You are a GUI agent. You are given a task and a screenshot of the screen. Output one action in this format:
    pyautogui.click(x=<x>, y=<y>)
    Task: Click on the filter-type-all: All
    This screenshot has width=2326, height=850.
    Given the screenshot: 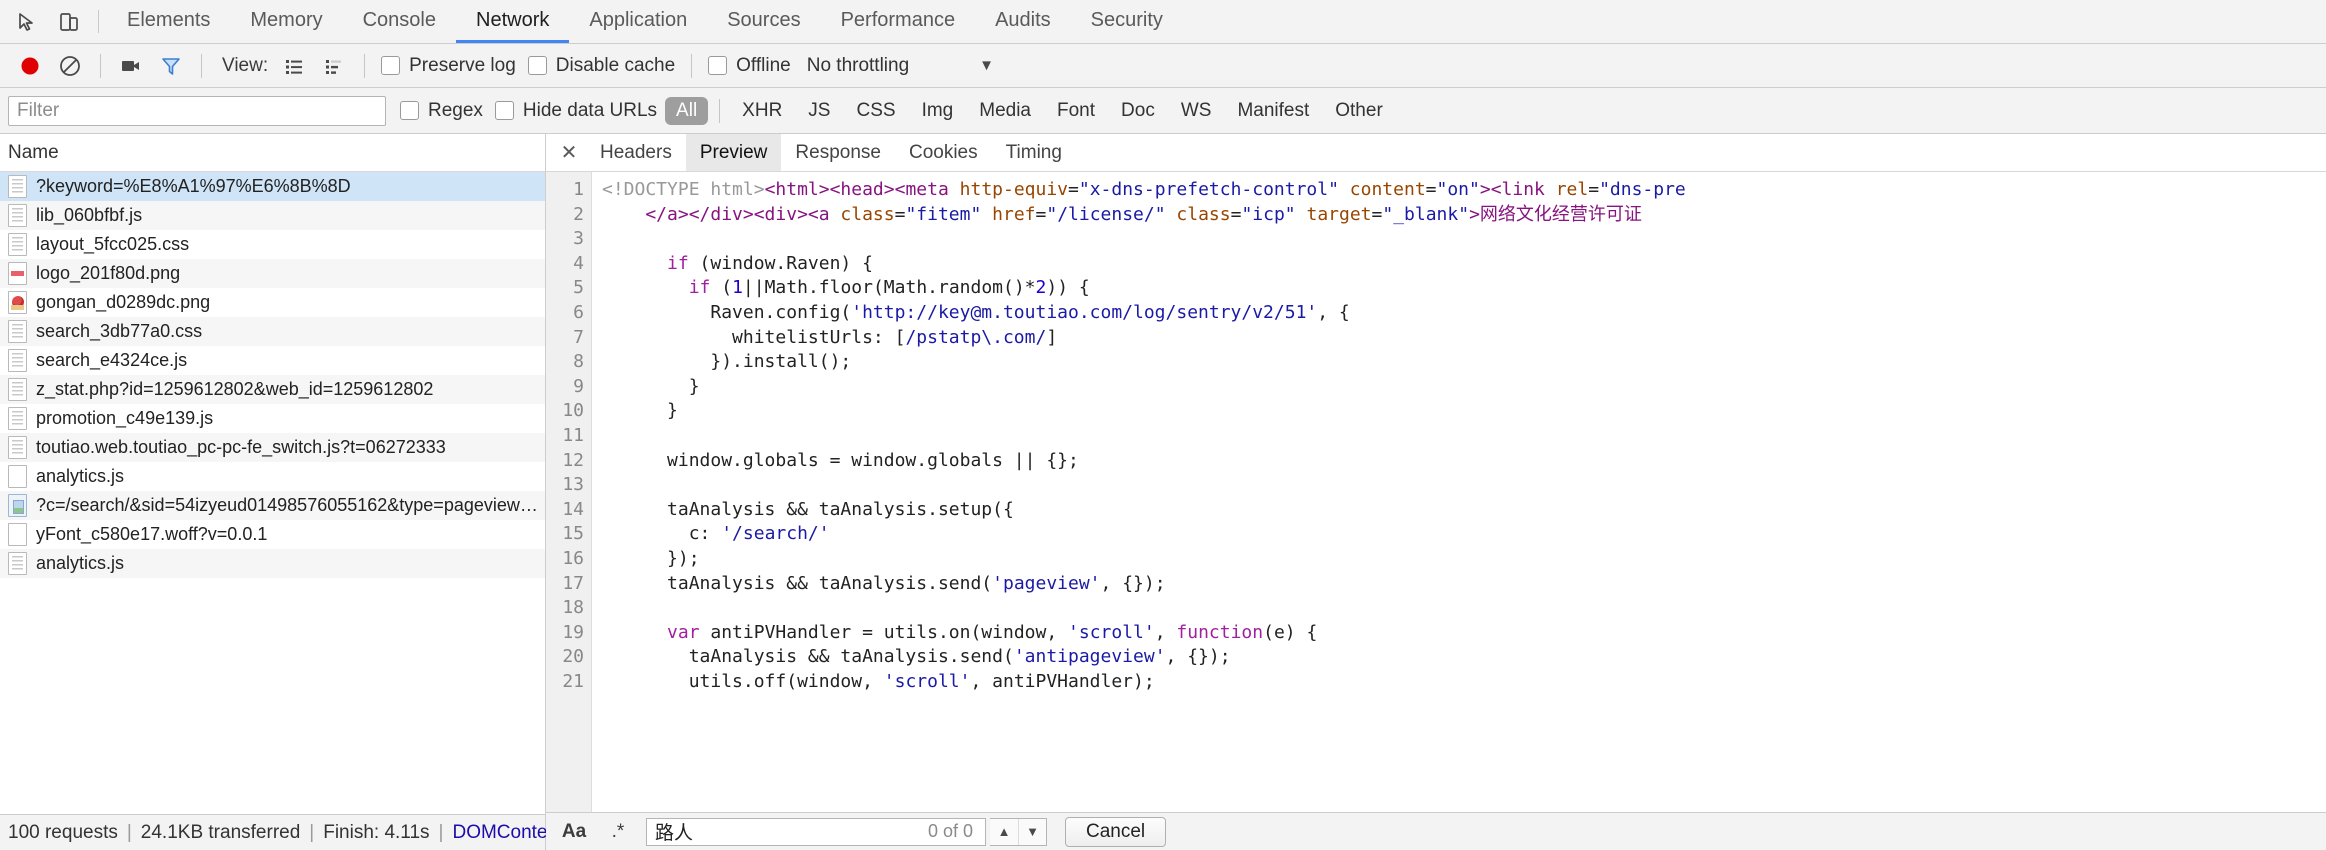 What is the action you would take?
    pyautogui.click(x=687, y=110)
    